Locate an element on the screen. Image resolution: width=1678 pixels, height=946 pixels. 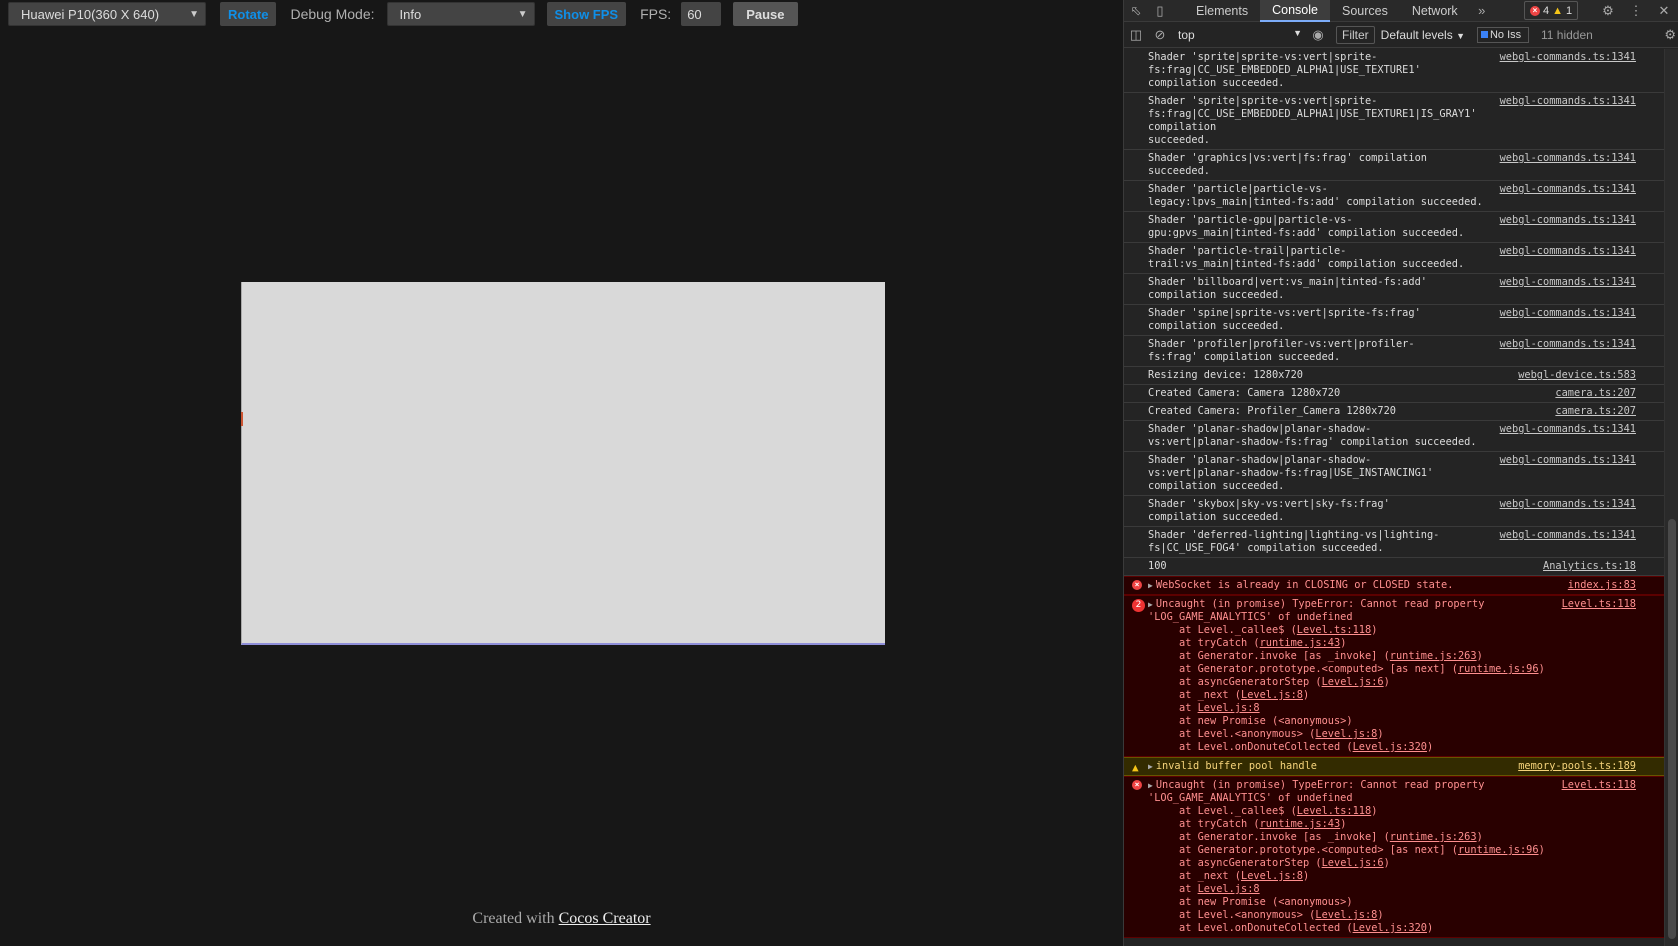
source-link: Analytics.ts:18 is located at coordinates (1589, 566).